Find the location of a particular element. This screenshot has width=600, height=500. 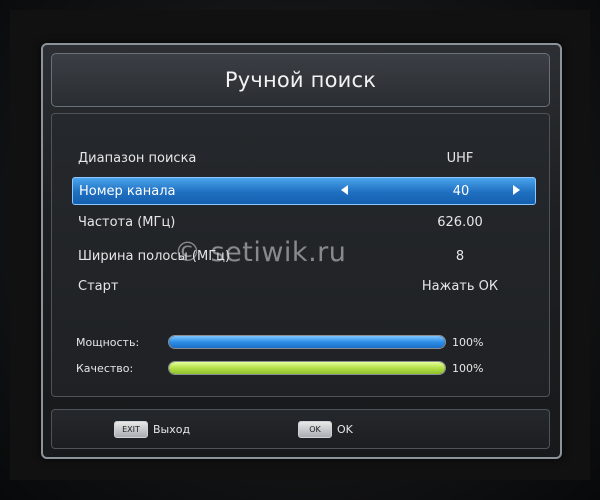

ok-keycap: OK is located at coordinates (315, 429).